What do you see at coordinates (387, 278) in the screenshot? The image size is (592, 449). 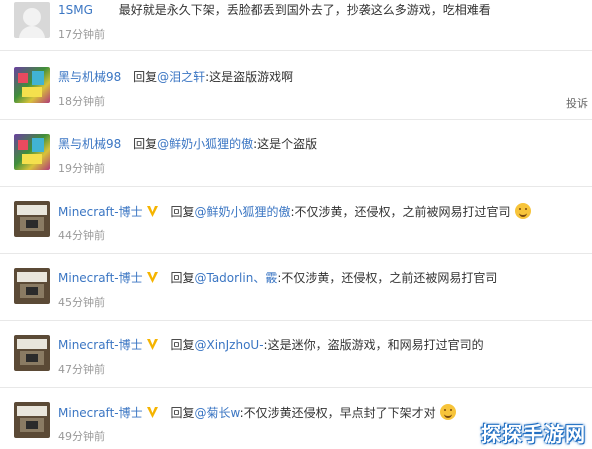 I see `comment-text: :不仅涉黄，还侵权，之前还被网易打官司` at bounding box center [387, 278].